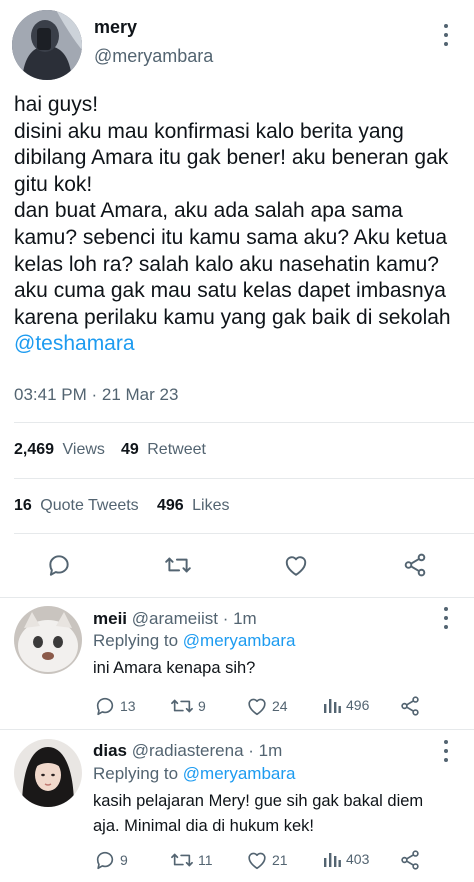  Describe the element at coordinates (115, 706) in the screenshot. I see `reply-button: 13` at that location.